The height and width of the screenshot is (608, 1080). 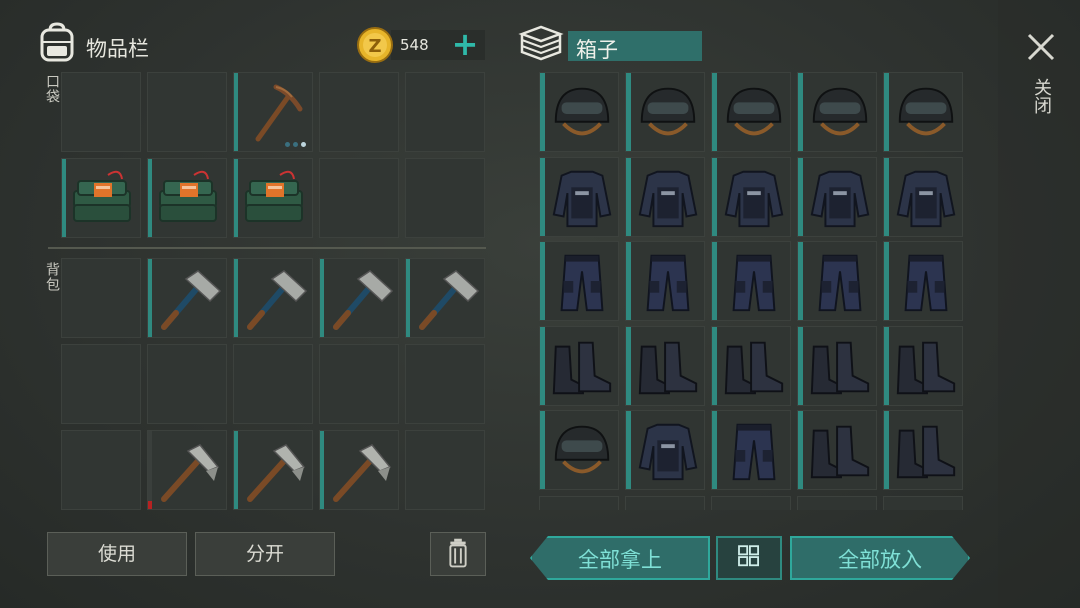 I want to click on backpack-section-label: 背包, so click(x=52, y=277).